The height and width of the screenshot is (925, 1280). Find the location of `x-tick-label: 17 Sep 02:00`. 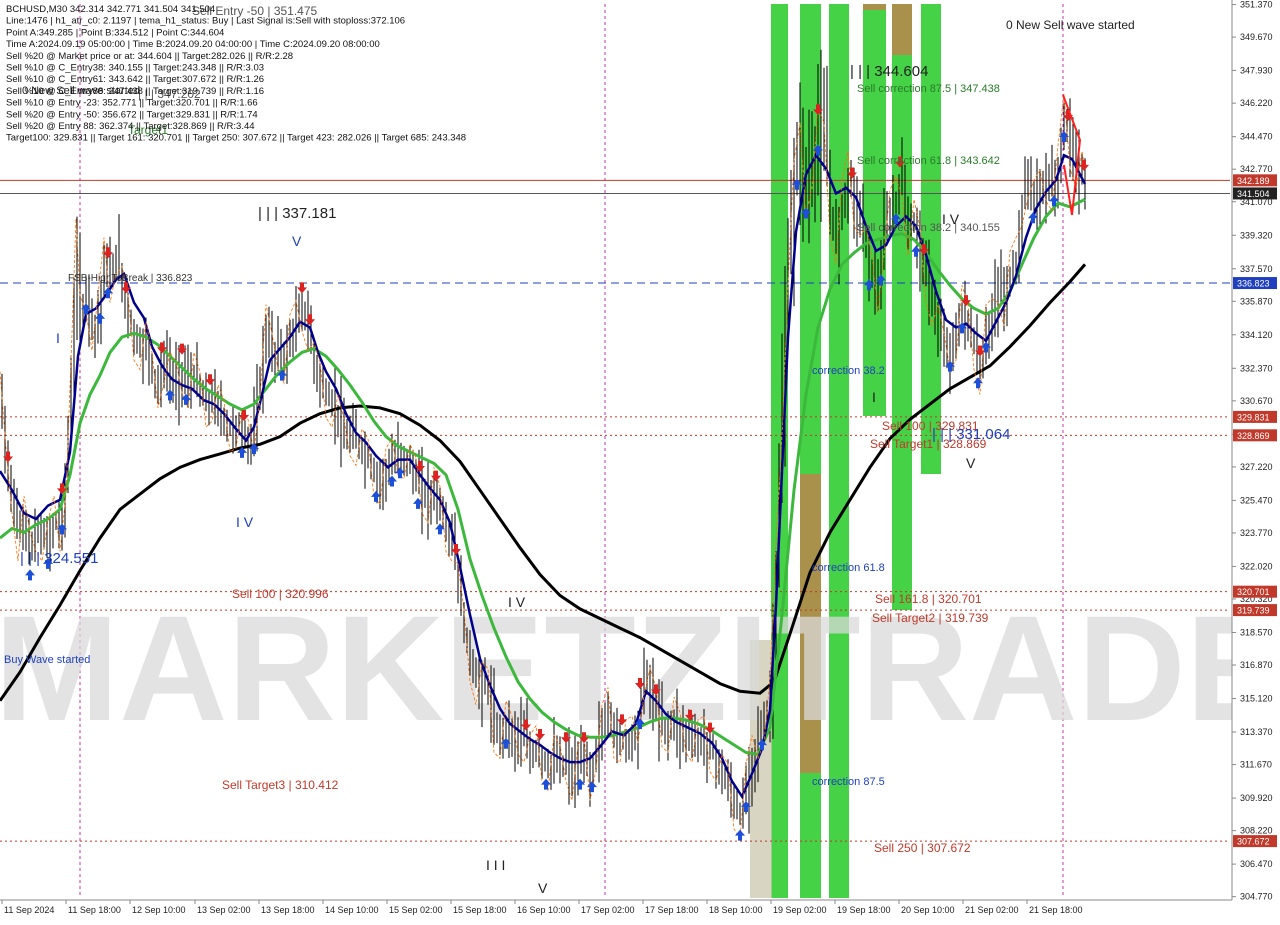

x-tick-label: 17 Sep 02:00 is located at coordinates (608, 910).